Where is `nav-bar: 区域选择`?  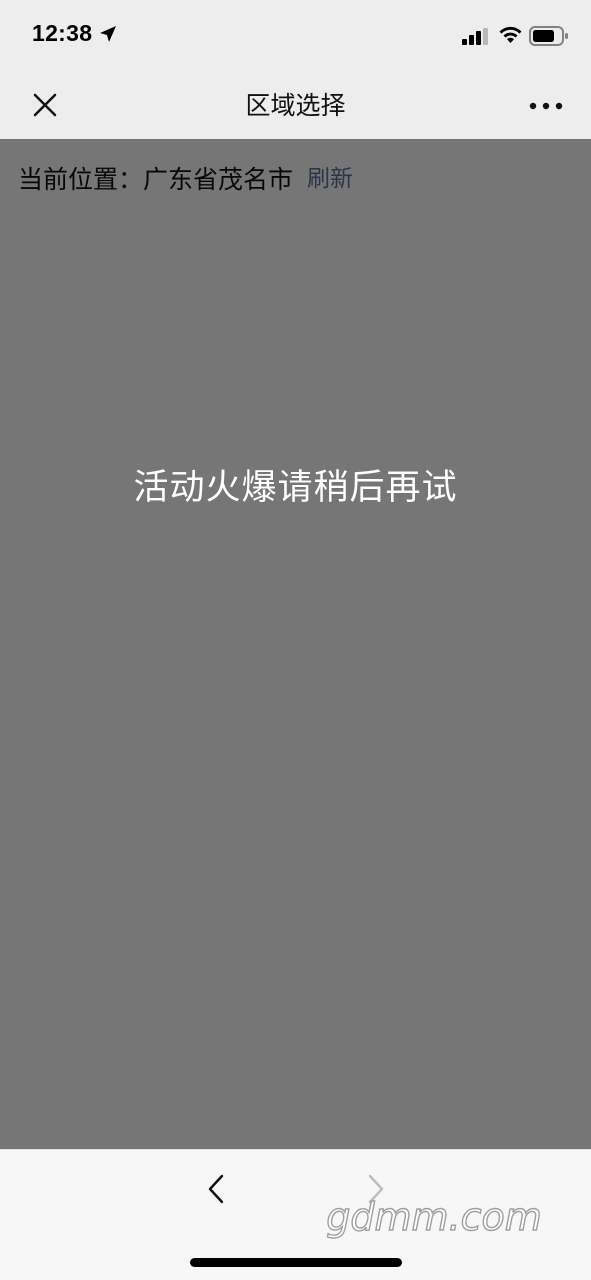 nav-bar: 区域选择 is located at coordinates (295, 105).